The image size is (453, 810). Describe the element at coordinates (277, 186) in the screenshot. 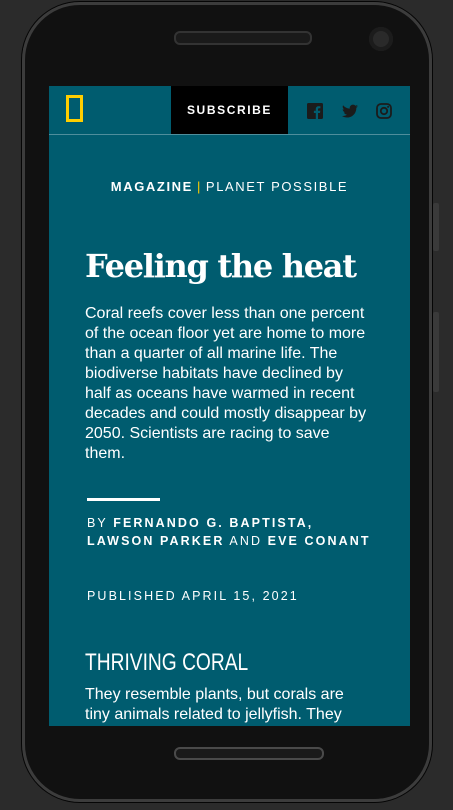

I see `kicker-series-link: PLANET POSSIBLE` at that location.